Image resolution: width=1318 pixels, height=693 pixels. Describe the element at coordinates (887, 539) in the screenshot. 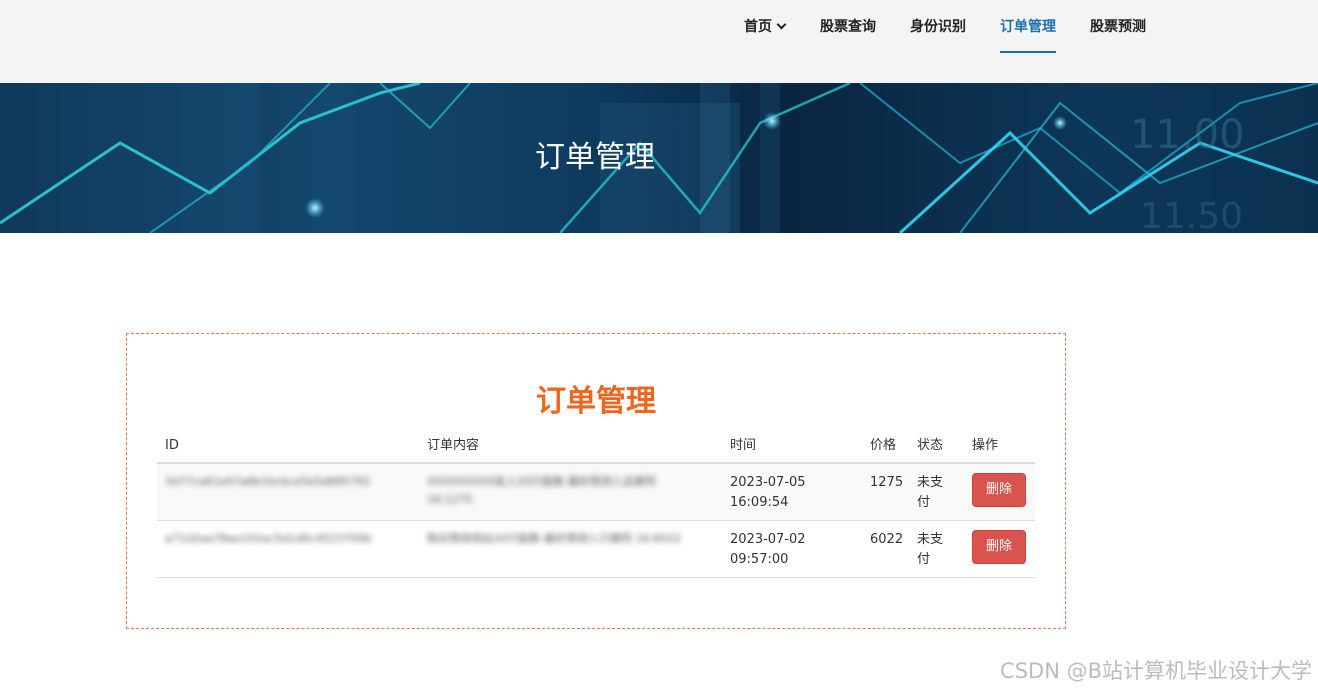

I see `order-price: 6022` at that location.